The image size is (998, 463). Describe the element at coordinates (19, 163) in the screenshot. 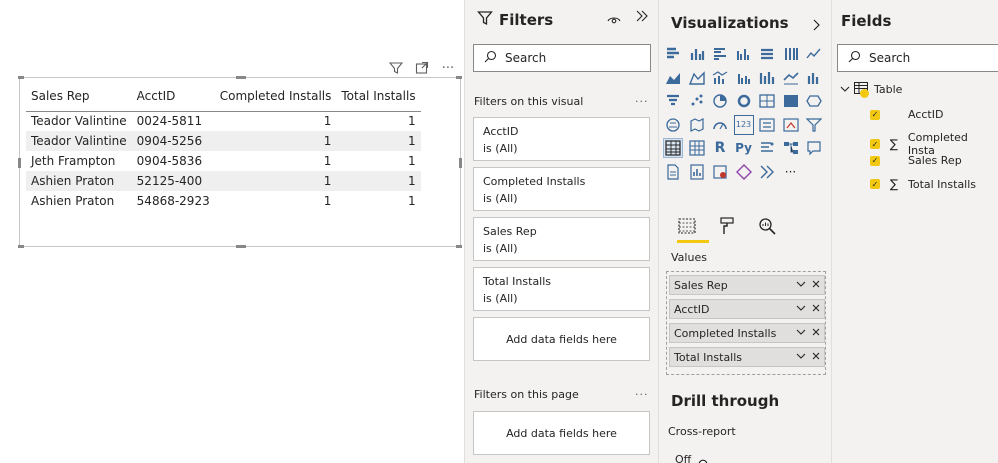

I see `resize-handle-left` at that location.